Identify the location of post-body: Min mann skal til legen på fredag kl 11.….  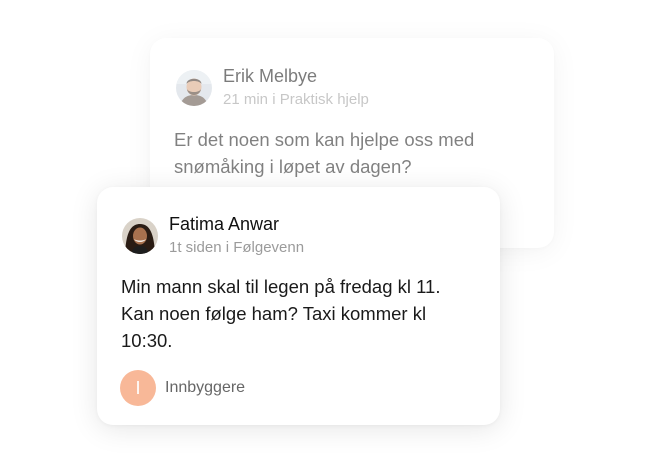
(303, 313).